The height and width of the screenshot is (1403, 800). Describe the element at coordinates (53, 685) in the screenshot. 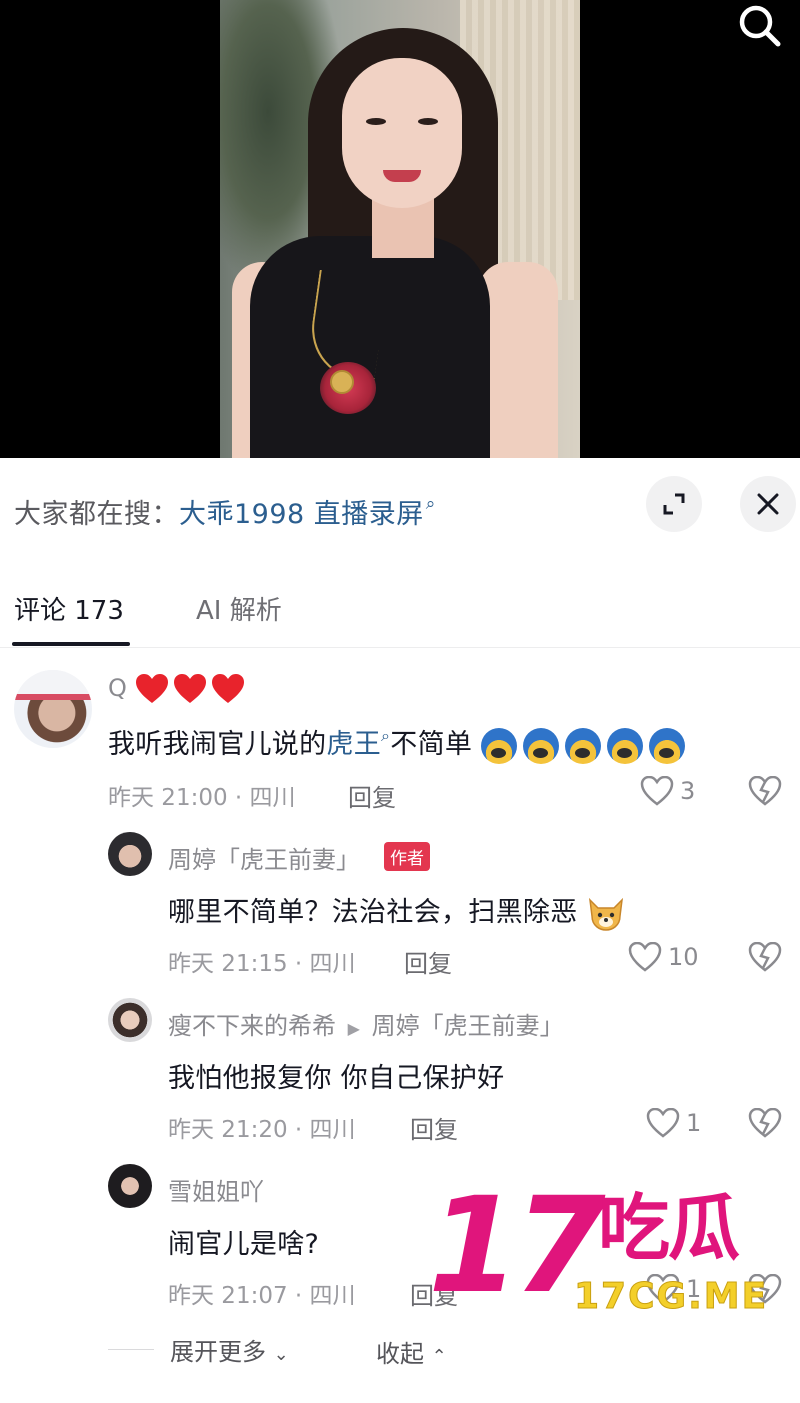

I see `avatar-cap` at that location.